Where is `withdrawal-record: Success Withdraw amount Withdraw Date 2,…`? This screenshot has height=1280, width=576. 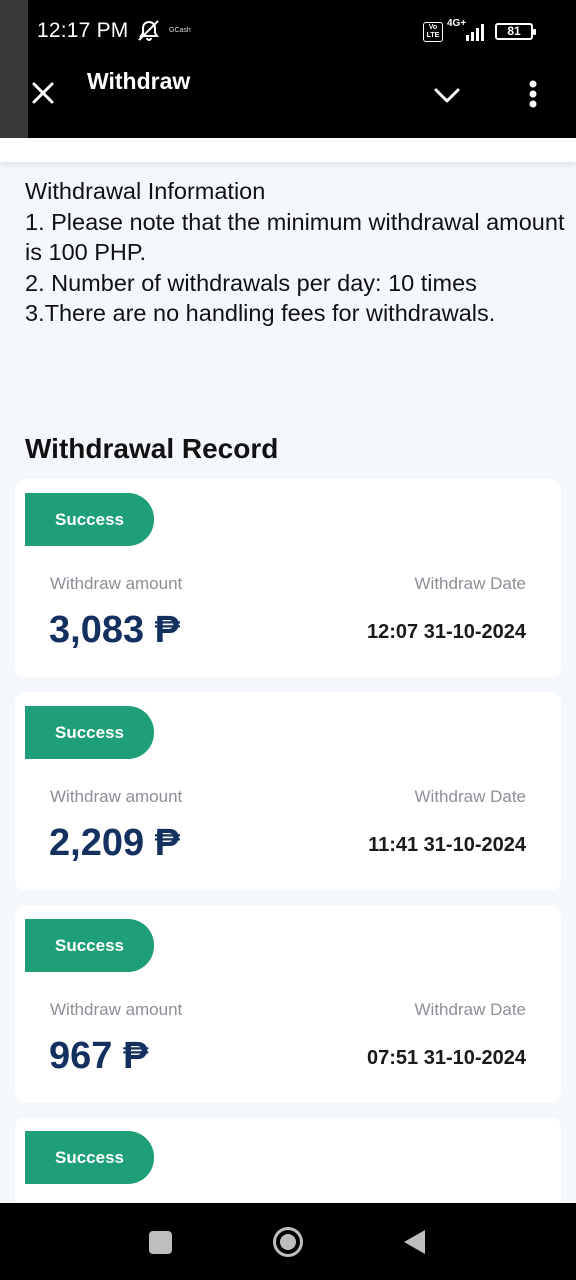
withdrawal-record: Success Withdraw amount Withdraw Date 2,… is located at coordinates (288, 791).